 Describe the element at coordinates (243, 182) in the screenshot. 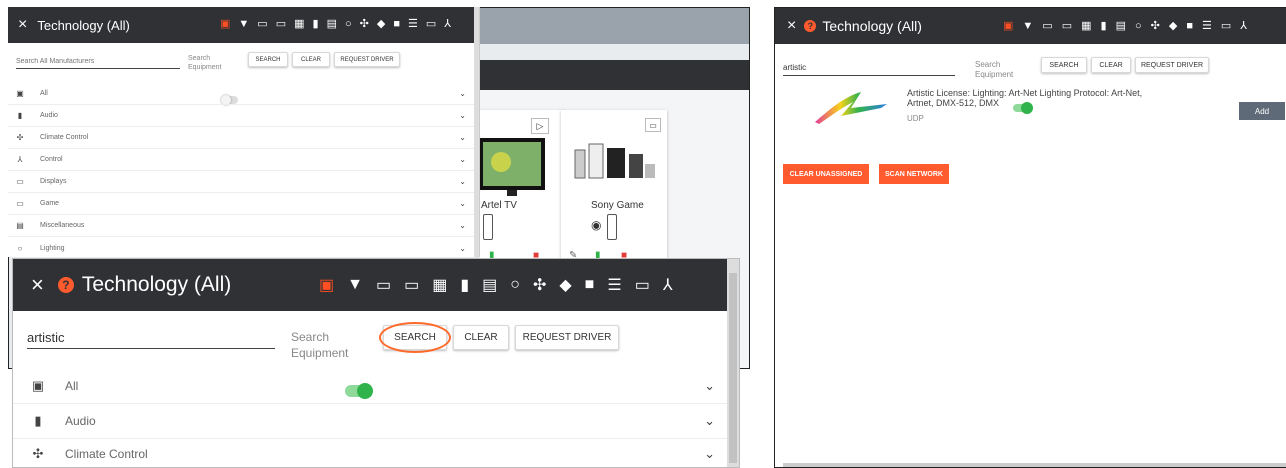

I see `category-row-displays: ▭ Displays ⌄` at that location.